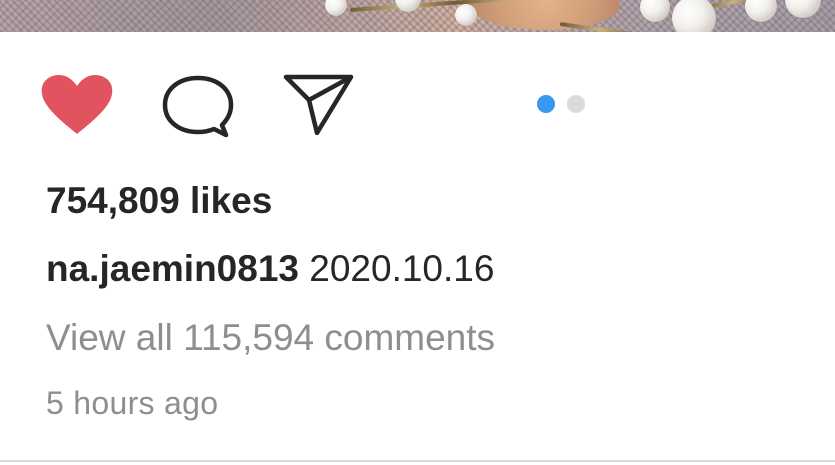  I want to click on carousel-dot-active, so click(546, 104).